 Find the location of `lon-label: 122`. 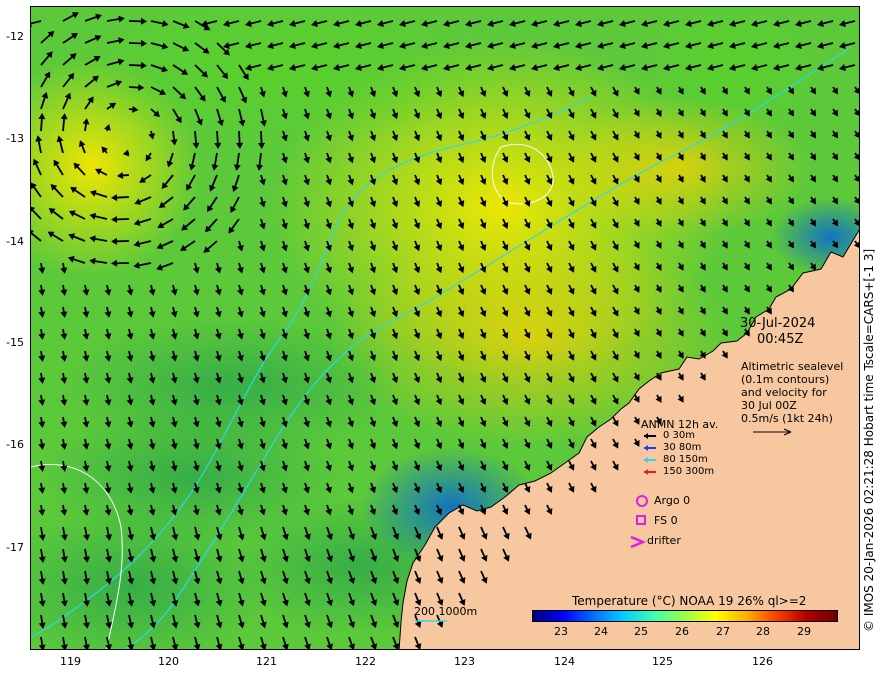

lon-label: 122 is located at coordinates (365, 661).